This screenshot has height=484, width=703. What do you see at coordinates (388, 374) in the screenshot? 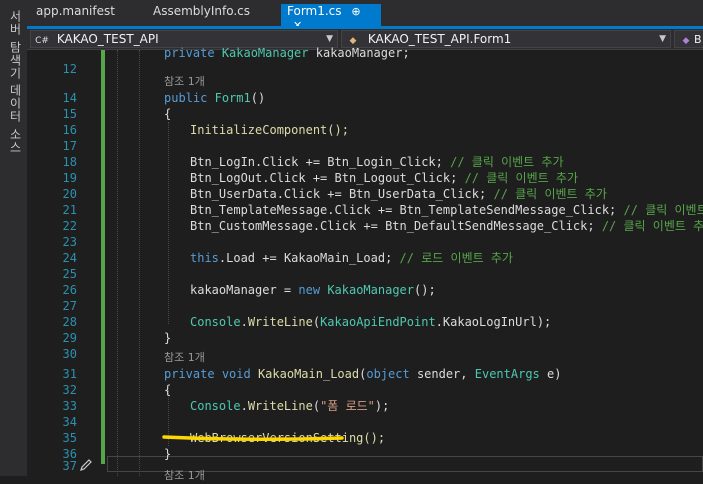
I see `keyword: object` at bounding box center [388, 374].